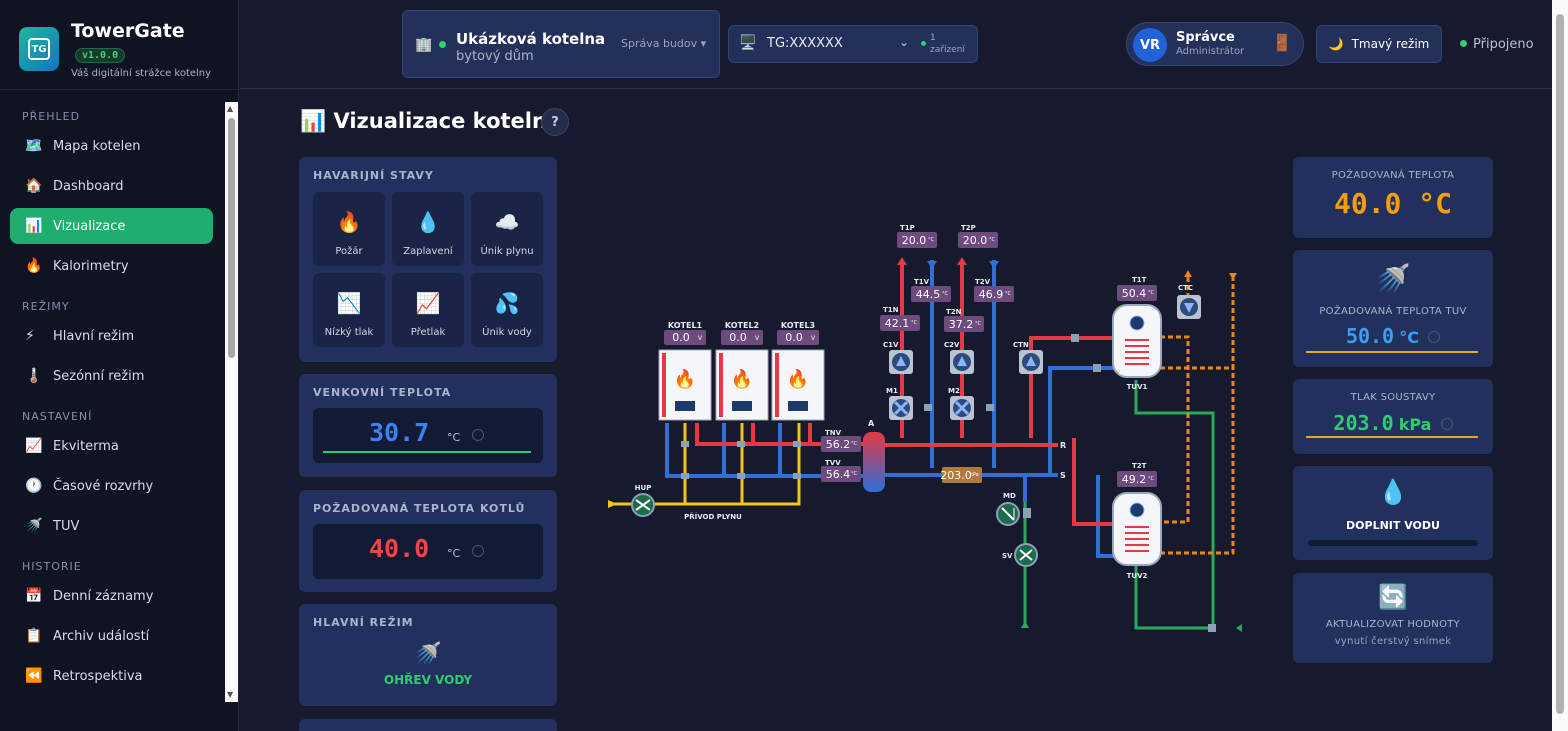  I want to click on nav-item-ekviterma: 📈 Ekviterma, so click(111, 446).